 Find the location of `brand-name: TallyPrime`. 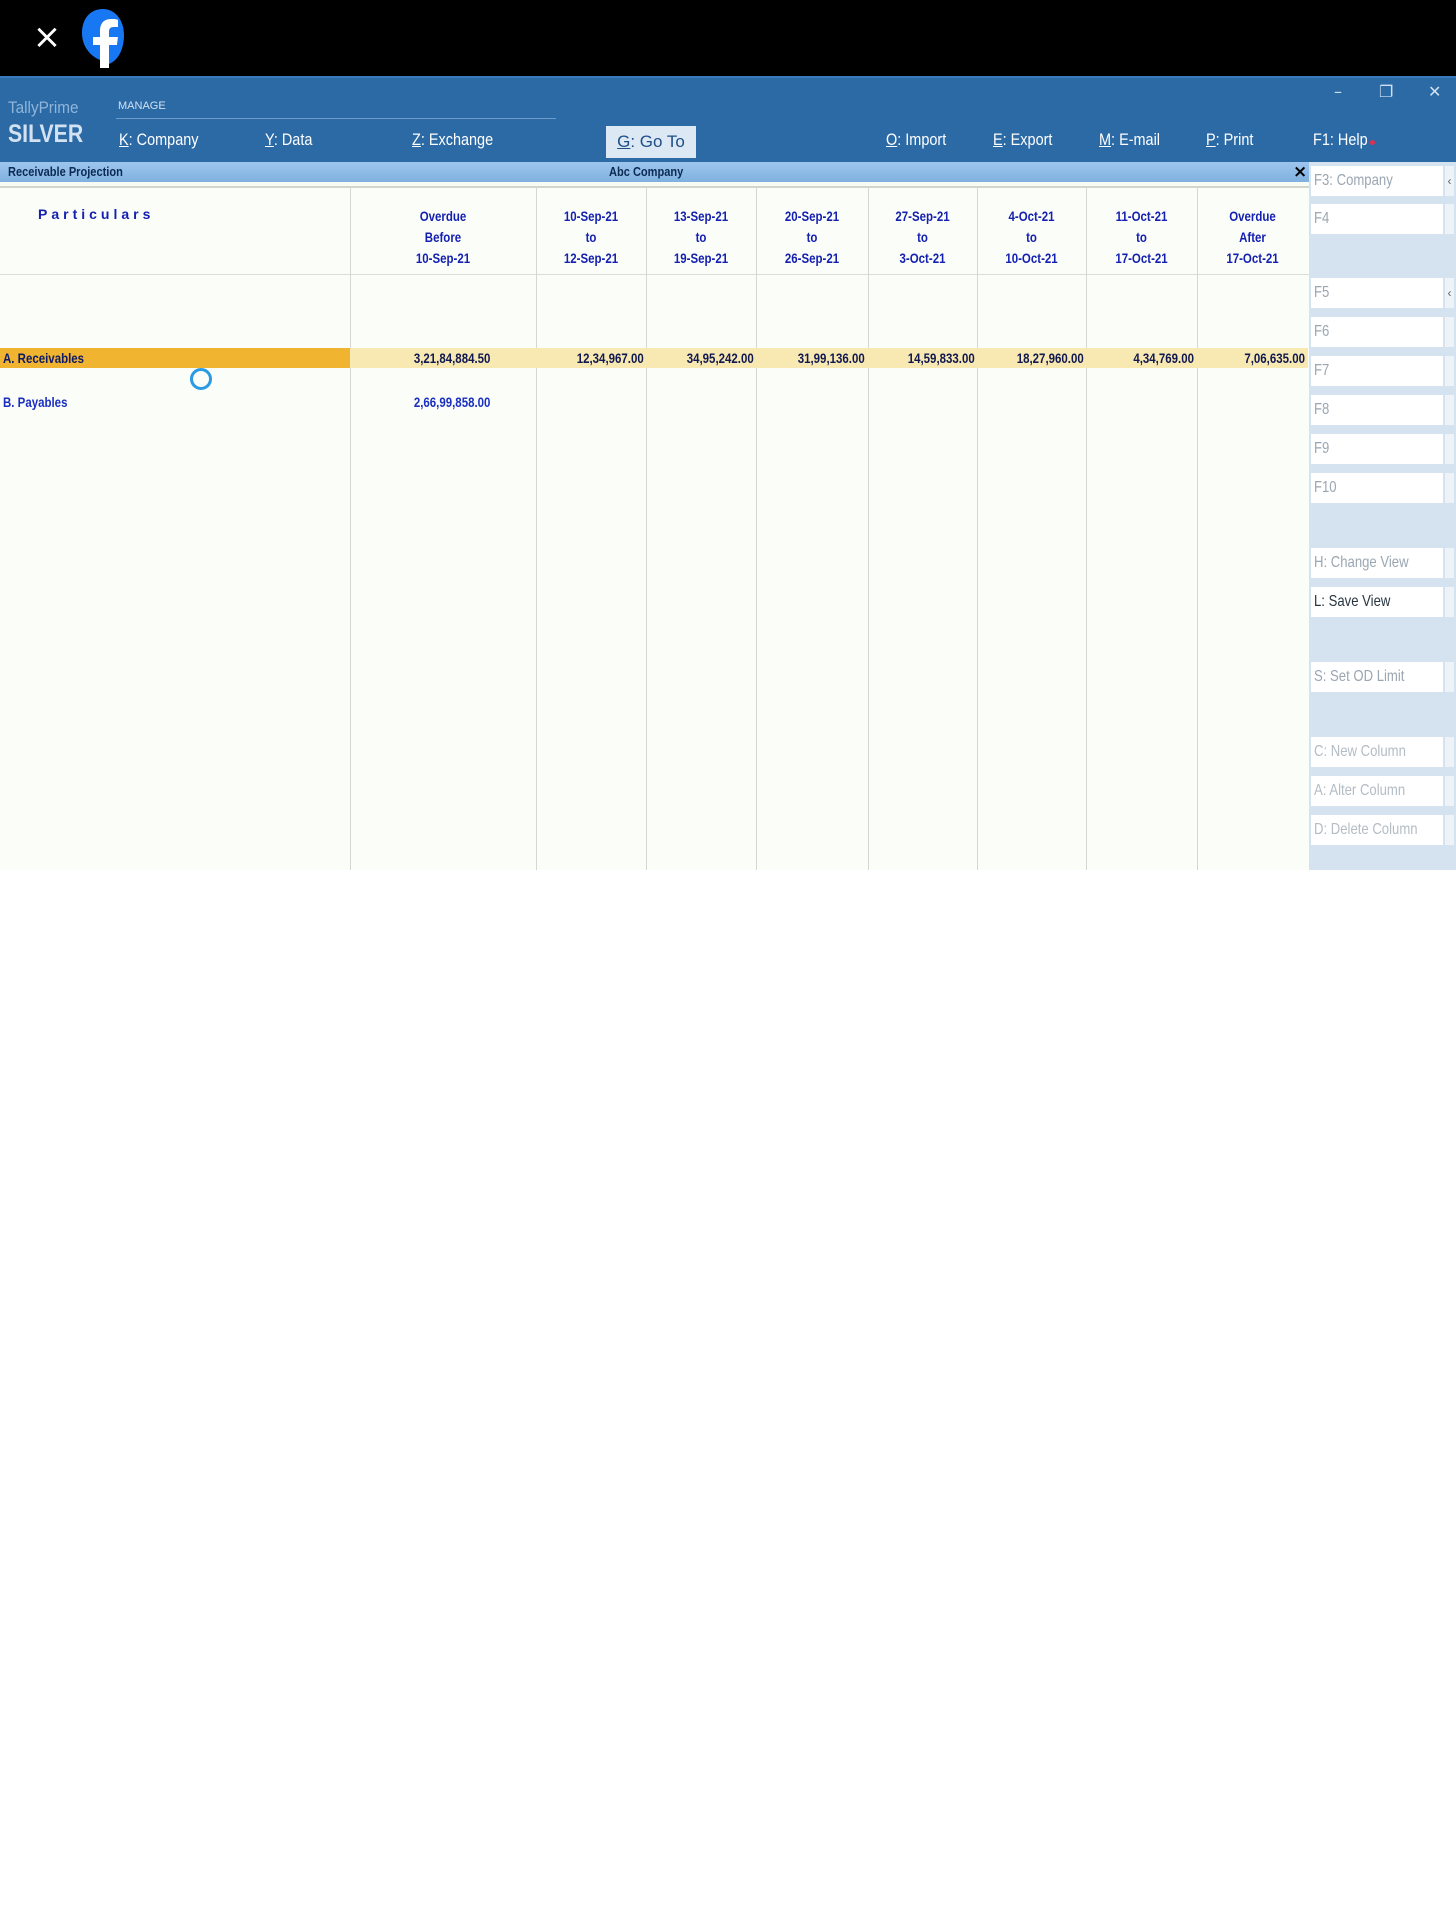

brand-name: TallyPrime is located at coordinates (43, 107).